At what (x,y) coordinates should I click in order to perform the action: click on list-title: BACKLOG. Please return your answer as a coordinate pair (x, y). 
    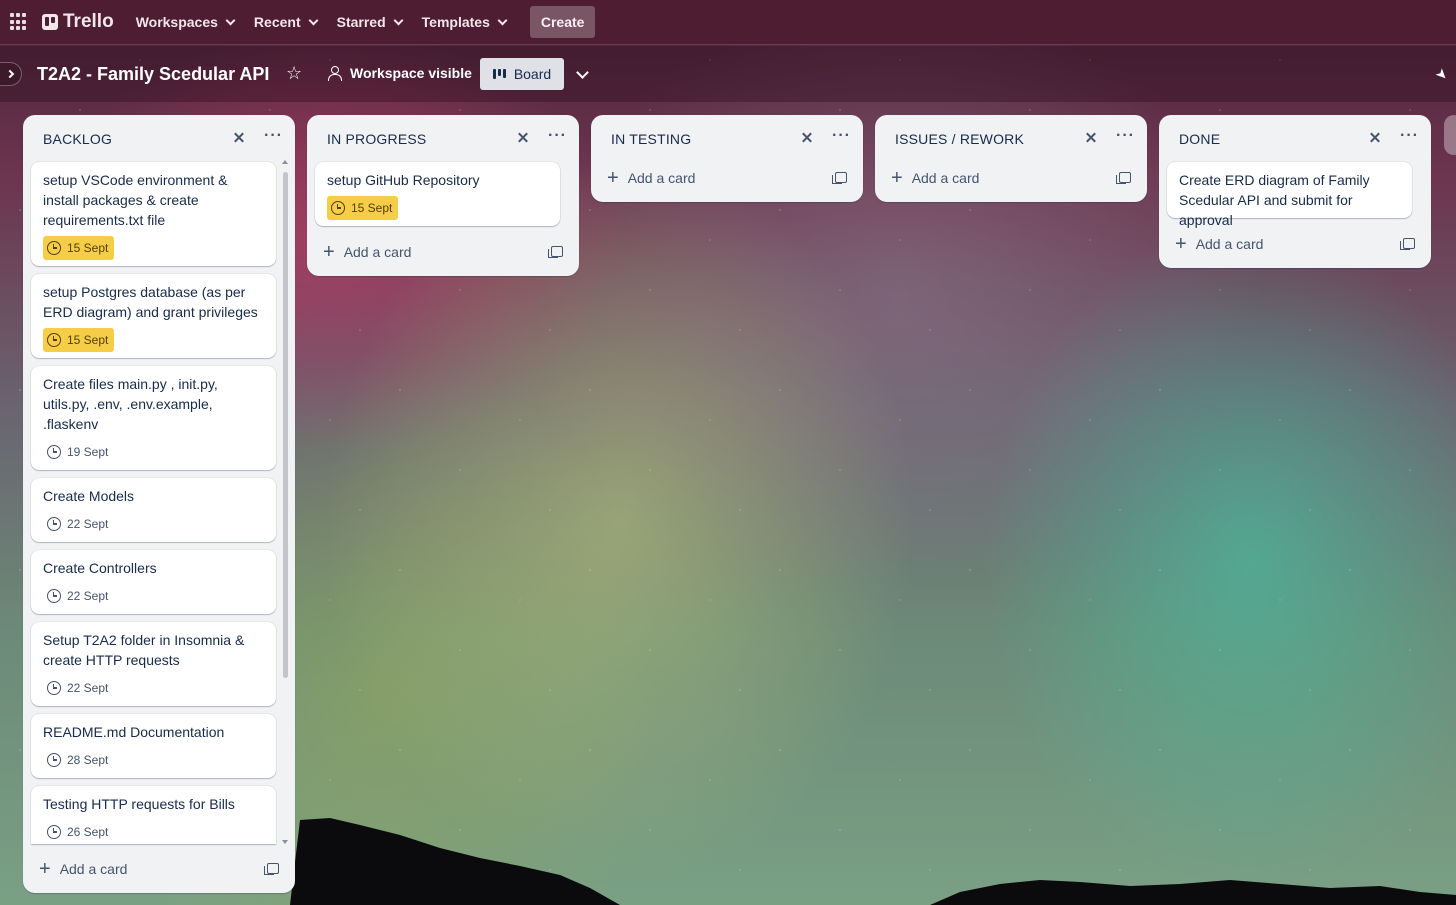
    Looking at the image, I should click on (77, 139).